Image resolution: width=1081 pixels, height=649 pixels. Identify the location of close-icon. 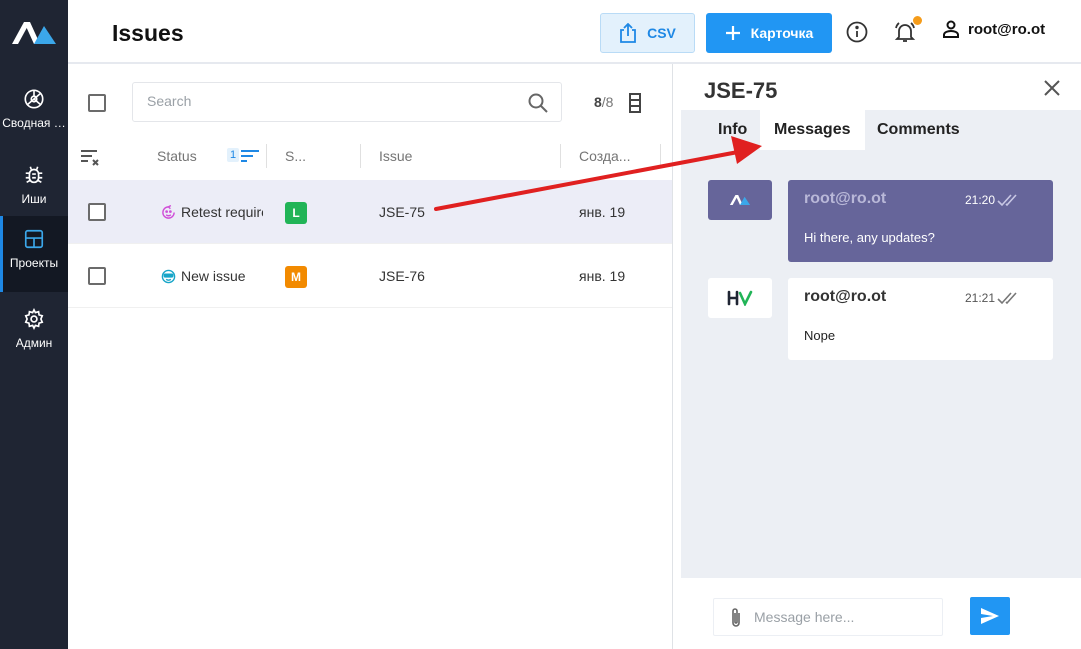
(1052, 88).